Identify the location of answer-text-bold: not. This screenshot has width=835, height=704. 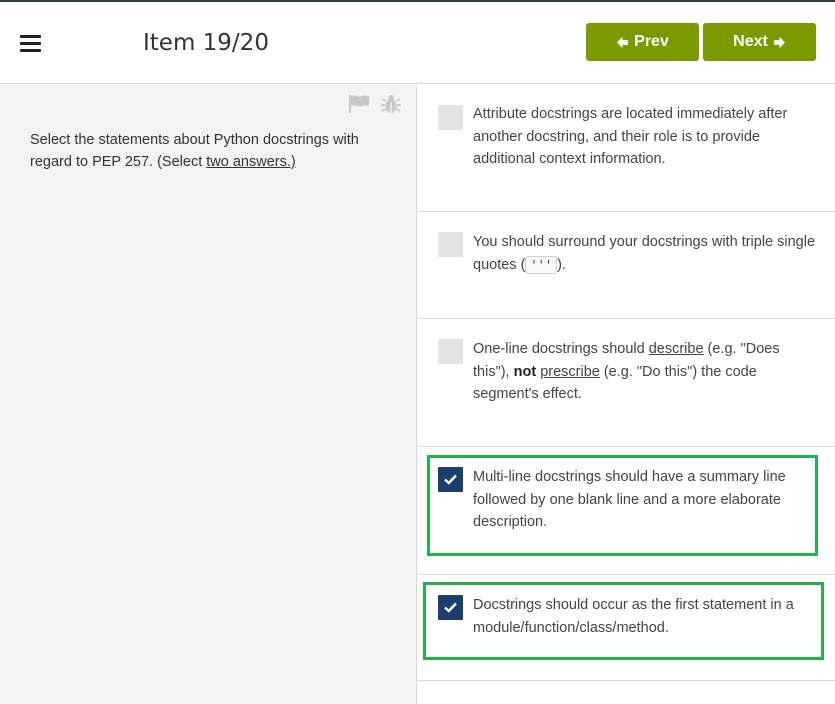
(525, 371).